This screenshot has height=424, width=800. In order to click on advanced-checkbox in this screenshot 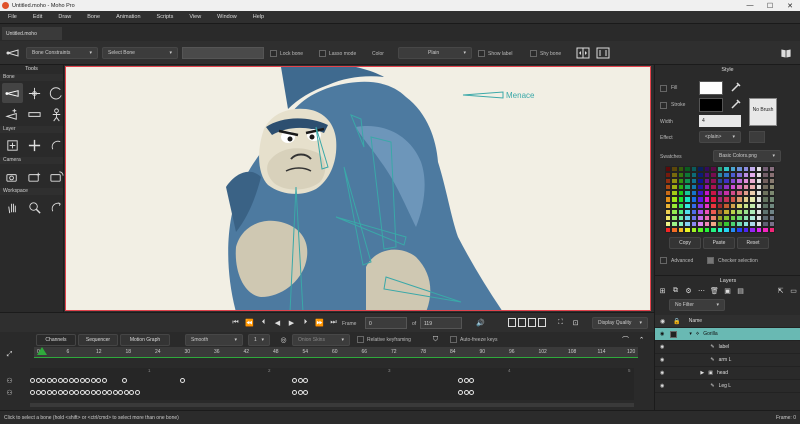, I will do `click(663, 260)`.